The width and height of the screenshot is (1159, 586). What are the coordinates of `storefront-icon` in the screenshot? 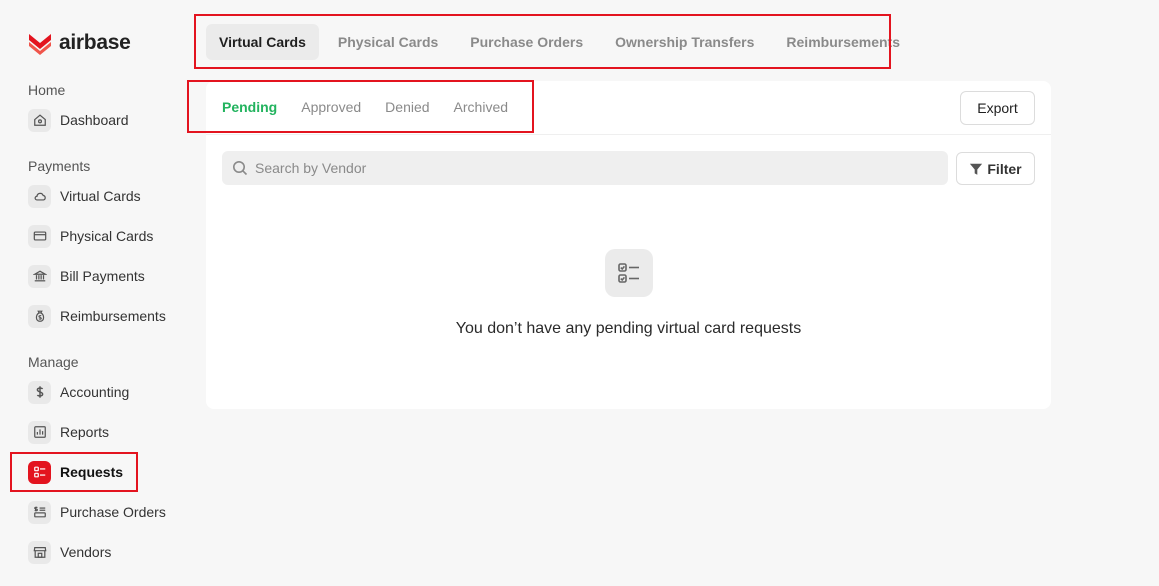 It's located at (39, 552).